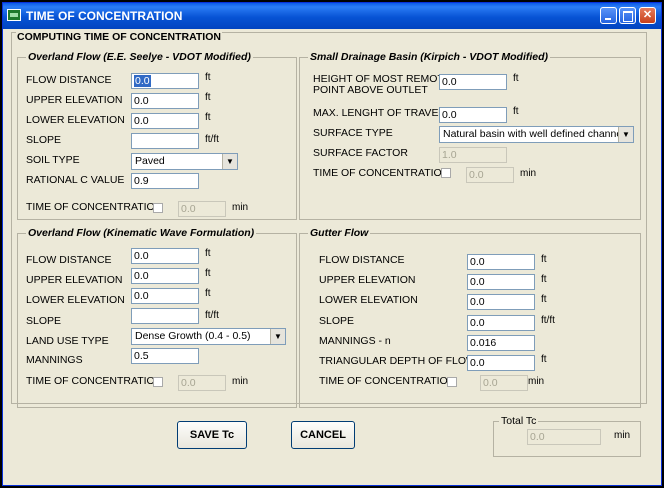  Describe the element at coordinates (212, 139) in the screenshot. I see `slope-unit: ft/ft` at that location.